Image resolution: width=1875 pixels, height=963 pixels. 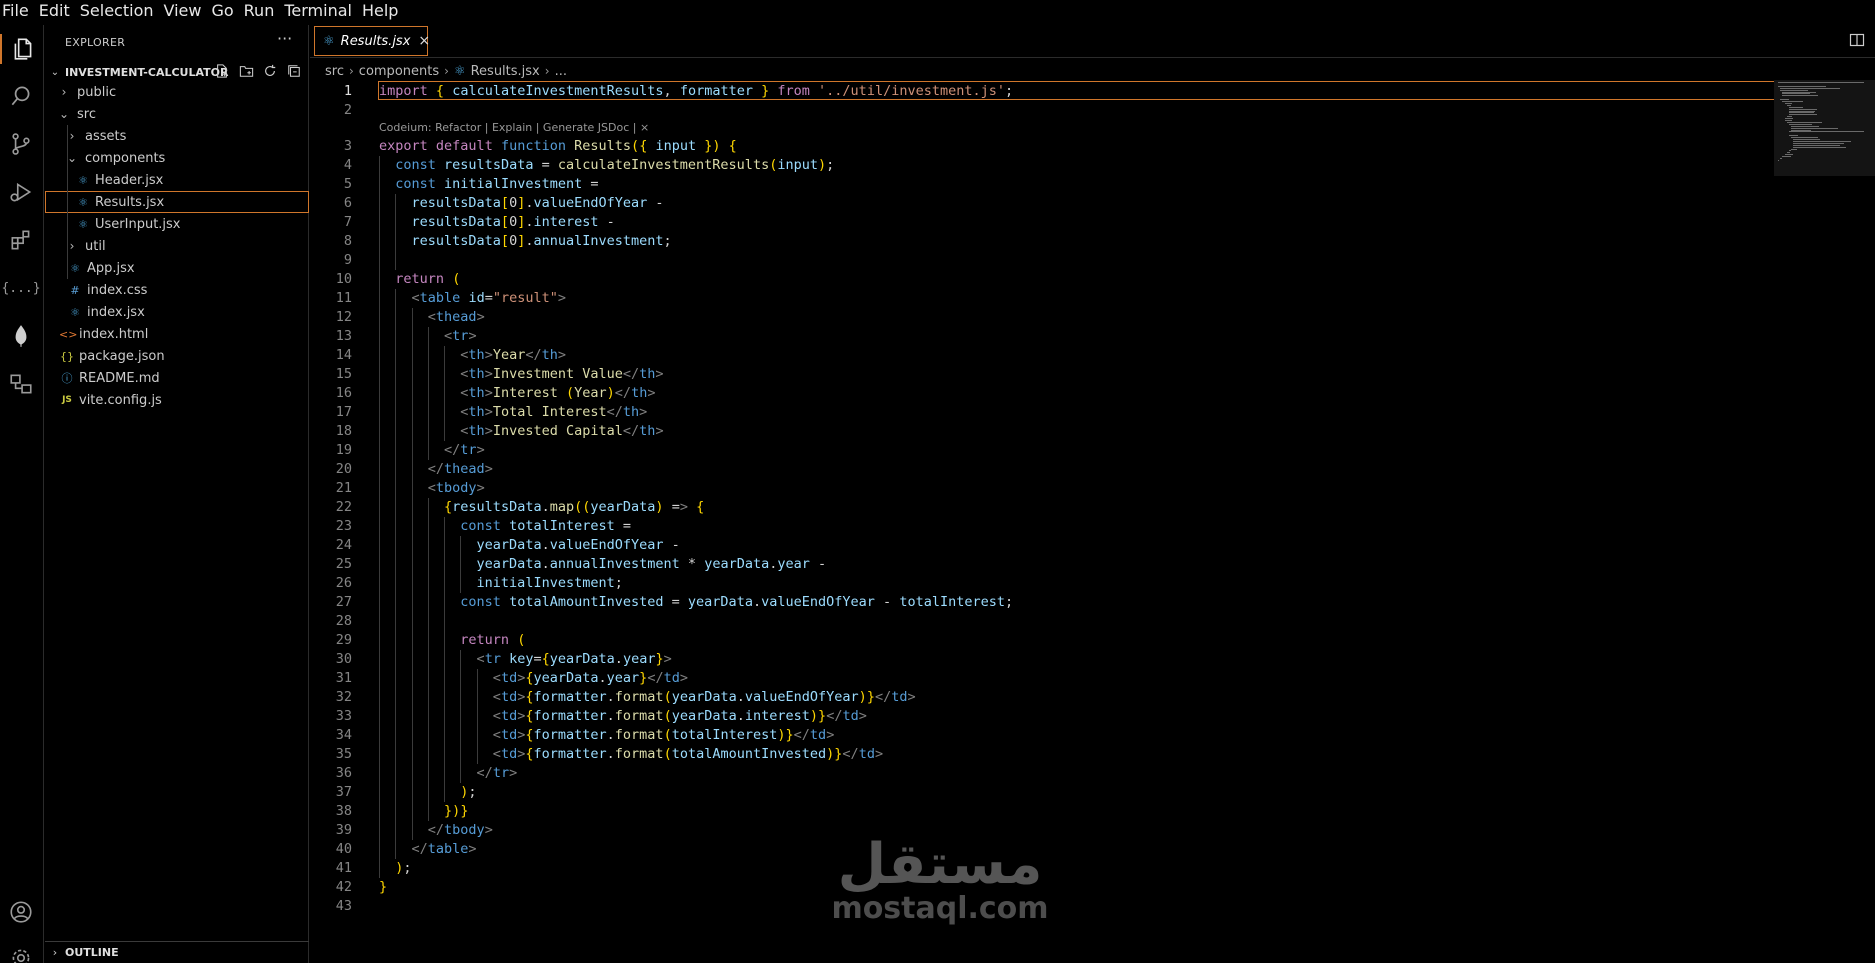 I want to click on refresh-icon, so click(x=270, y=71).